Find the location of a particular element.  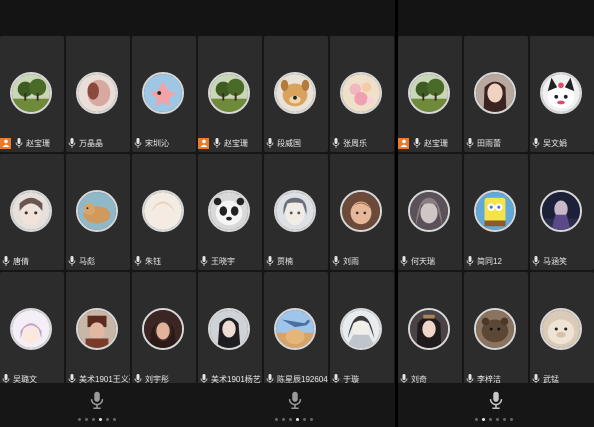

participant-tile: 贾楠 is located at coordinates (296, 212).